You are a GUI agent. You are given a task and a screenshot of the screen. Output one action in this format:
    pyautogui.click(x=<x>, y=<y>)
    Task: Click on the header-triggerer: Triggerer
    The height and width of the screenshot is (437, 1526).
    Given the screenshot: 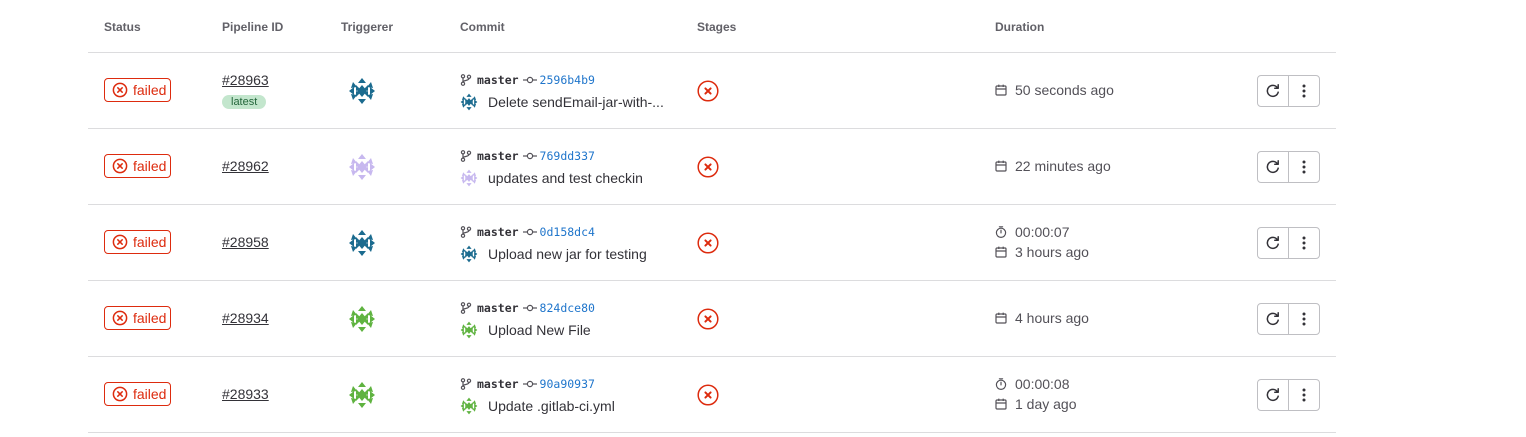 What is the action you would take?
    pyautogui.click(x=367, y=27)
    